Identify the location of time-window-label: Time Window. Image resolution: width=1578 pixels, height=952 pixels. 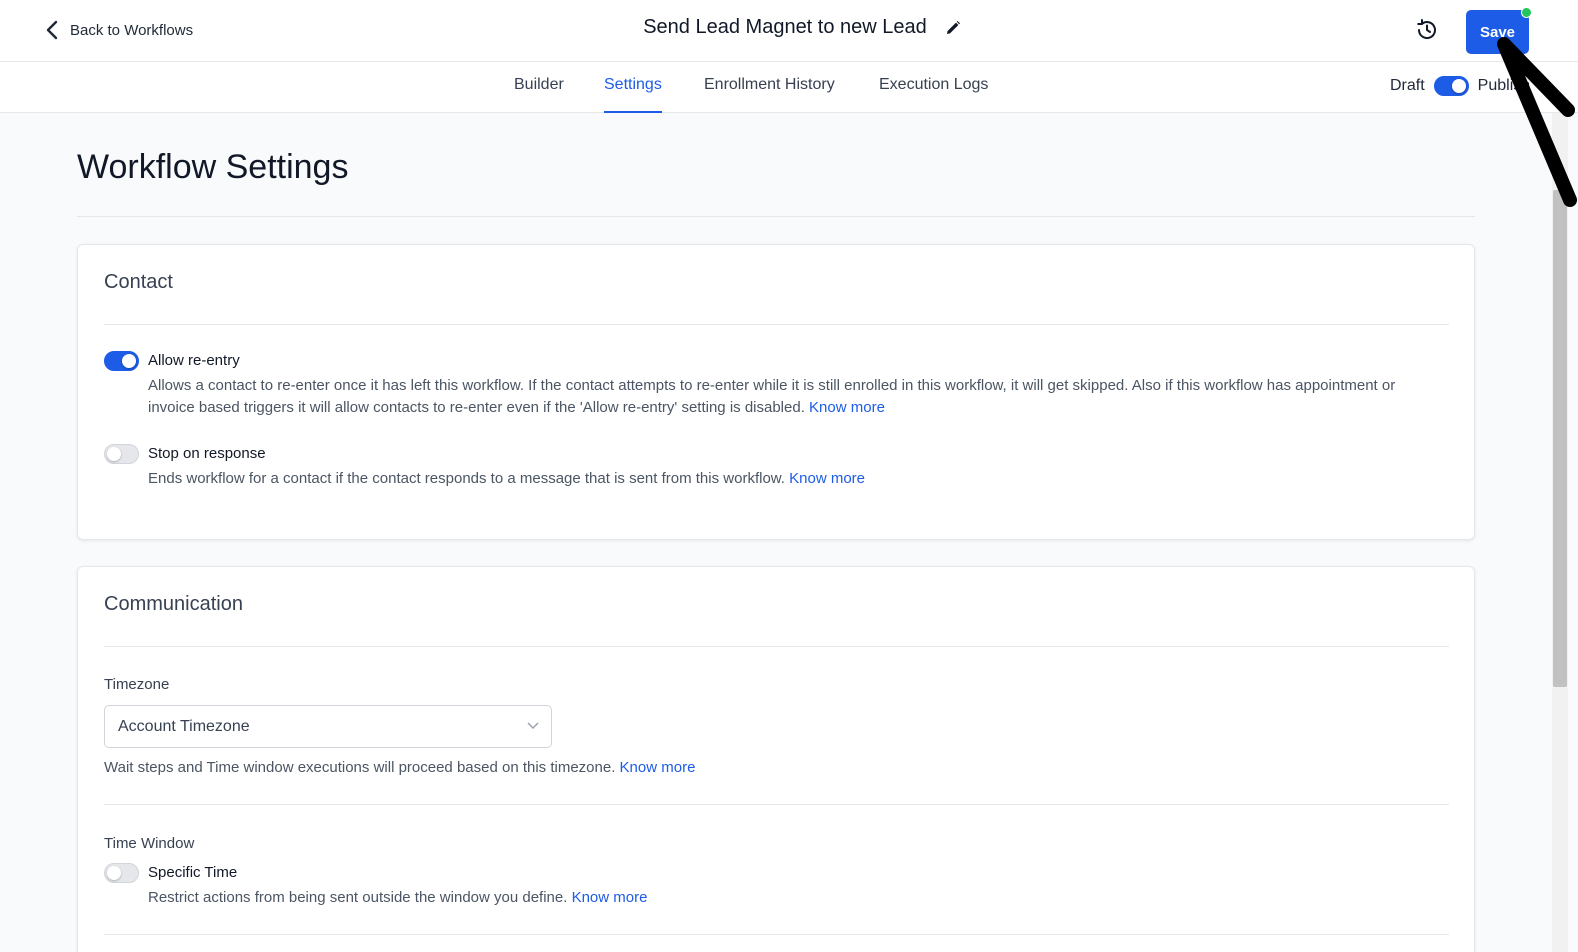
(149, 843).